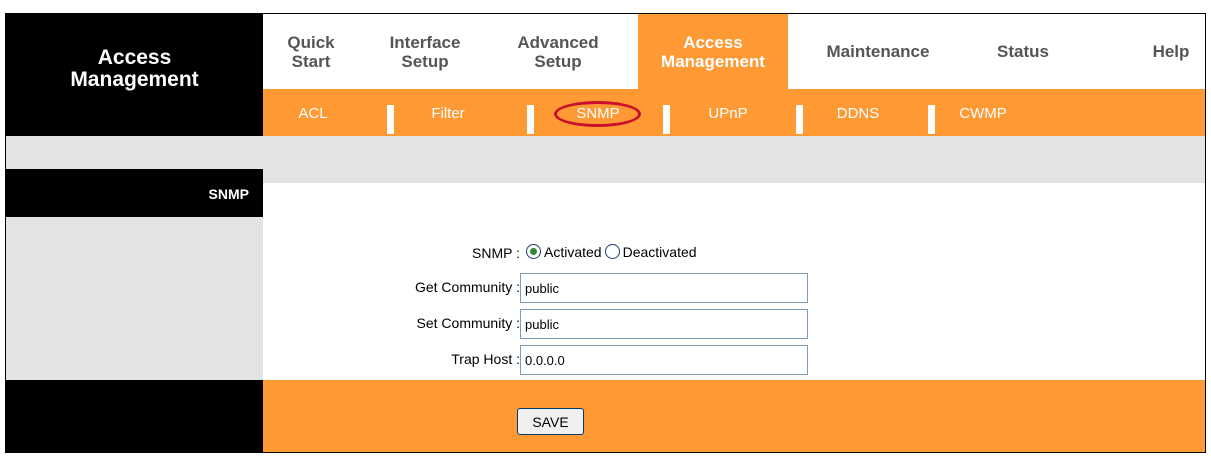  What do you see at coordinates (134, 193) in the screenshot?
I see `section-header: SNMP` at bounding box center [134, 193].